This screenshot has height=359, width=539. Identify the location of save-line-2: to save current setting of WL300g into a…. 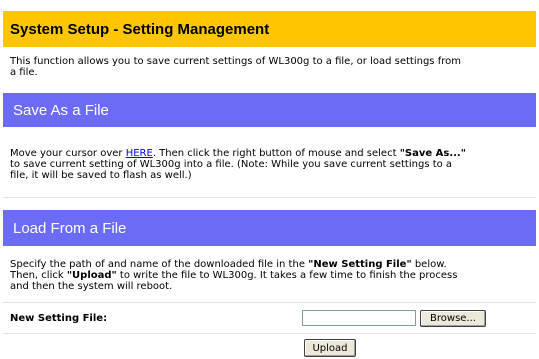
(231, 164).